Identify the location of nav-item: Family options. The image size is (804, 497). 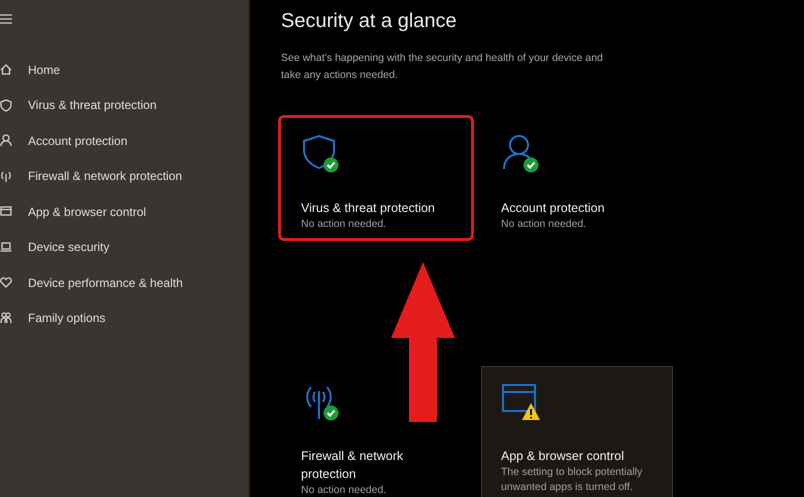
(67, 318).